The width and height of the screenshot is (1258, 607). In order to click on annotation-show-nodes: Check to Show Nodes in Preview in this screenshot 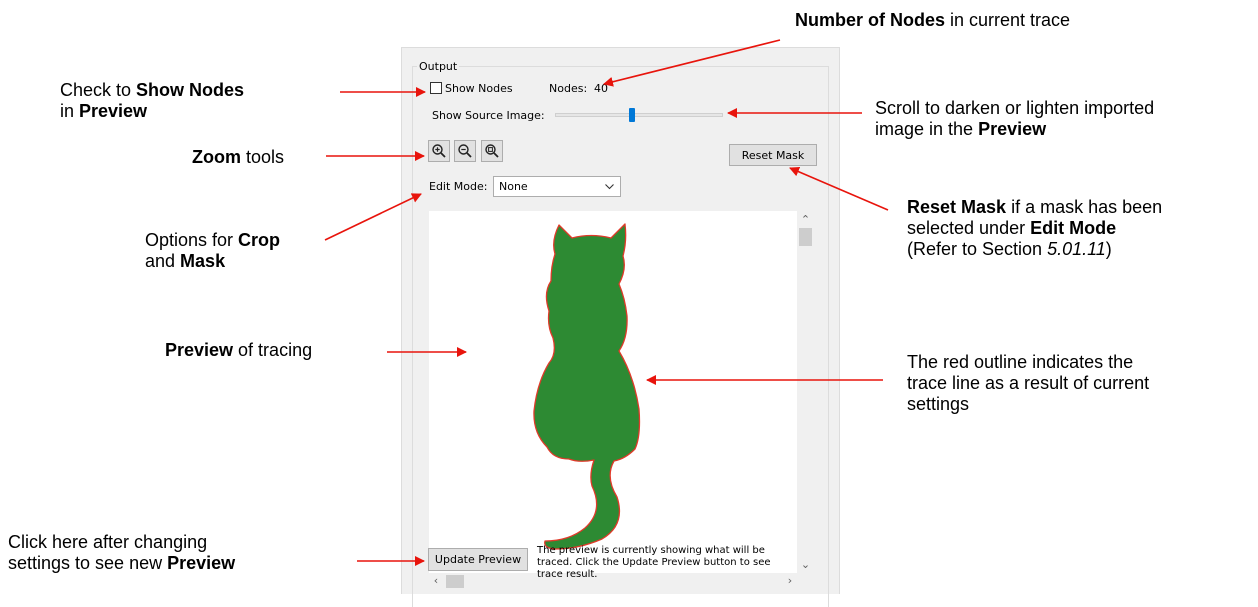, I will do `click(152, 100)`.